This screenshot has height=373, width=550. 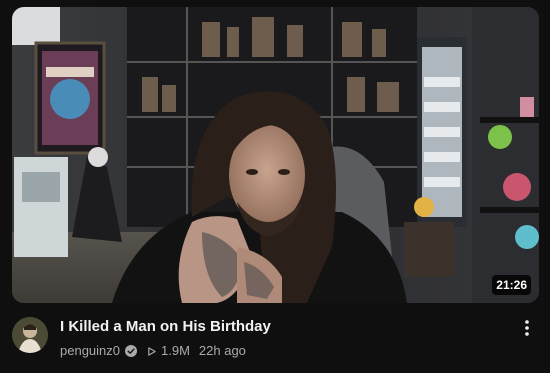 What do you see at coordinates (284, 327) in the screenshot?
I see `video-title: I Killed a Man on His Birthday` at bounding box center [284, 327].